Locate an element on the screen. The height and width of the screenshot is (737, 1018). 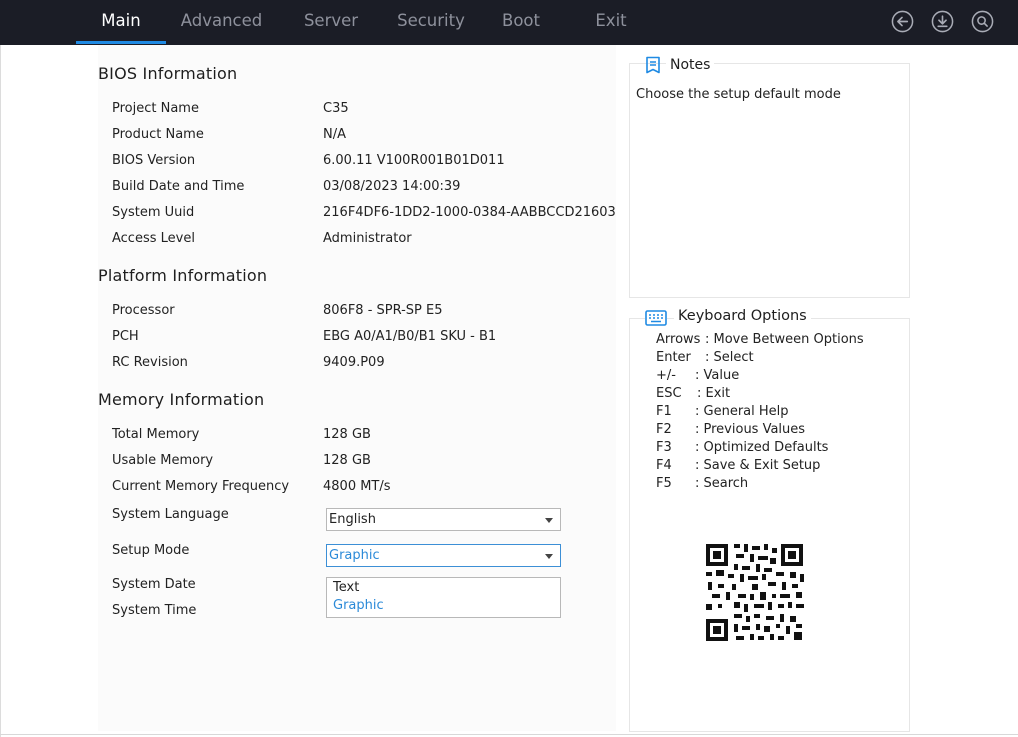
kb-desc-f4: : Save & Exit Setup is located at coordinates (758, 465).